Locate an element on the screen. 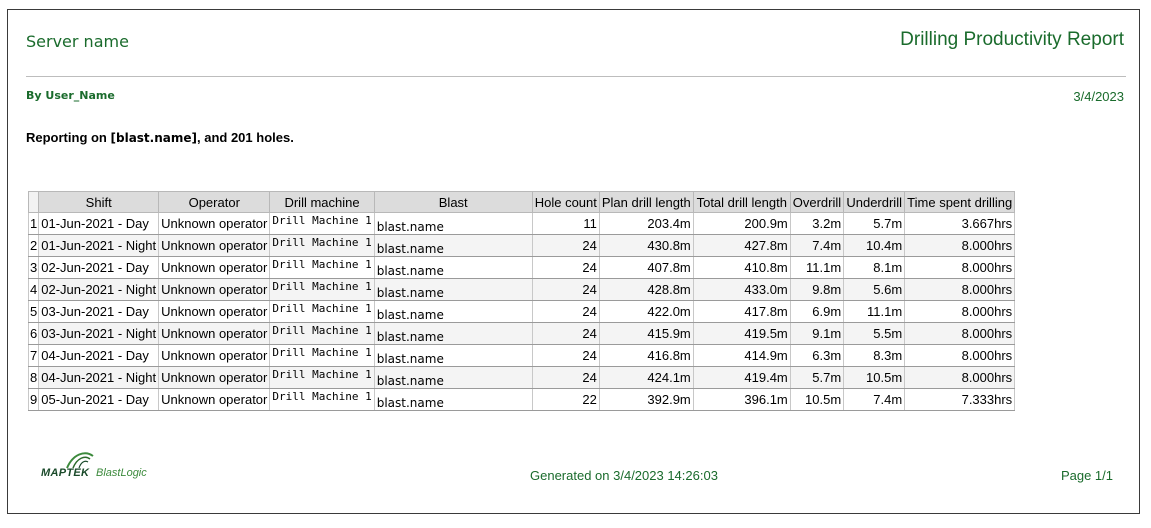 The image size is (1151, 528). cell-shift: 02-Jun-2021 - Day is located at coordinates (99, 267).